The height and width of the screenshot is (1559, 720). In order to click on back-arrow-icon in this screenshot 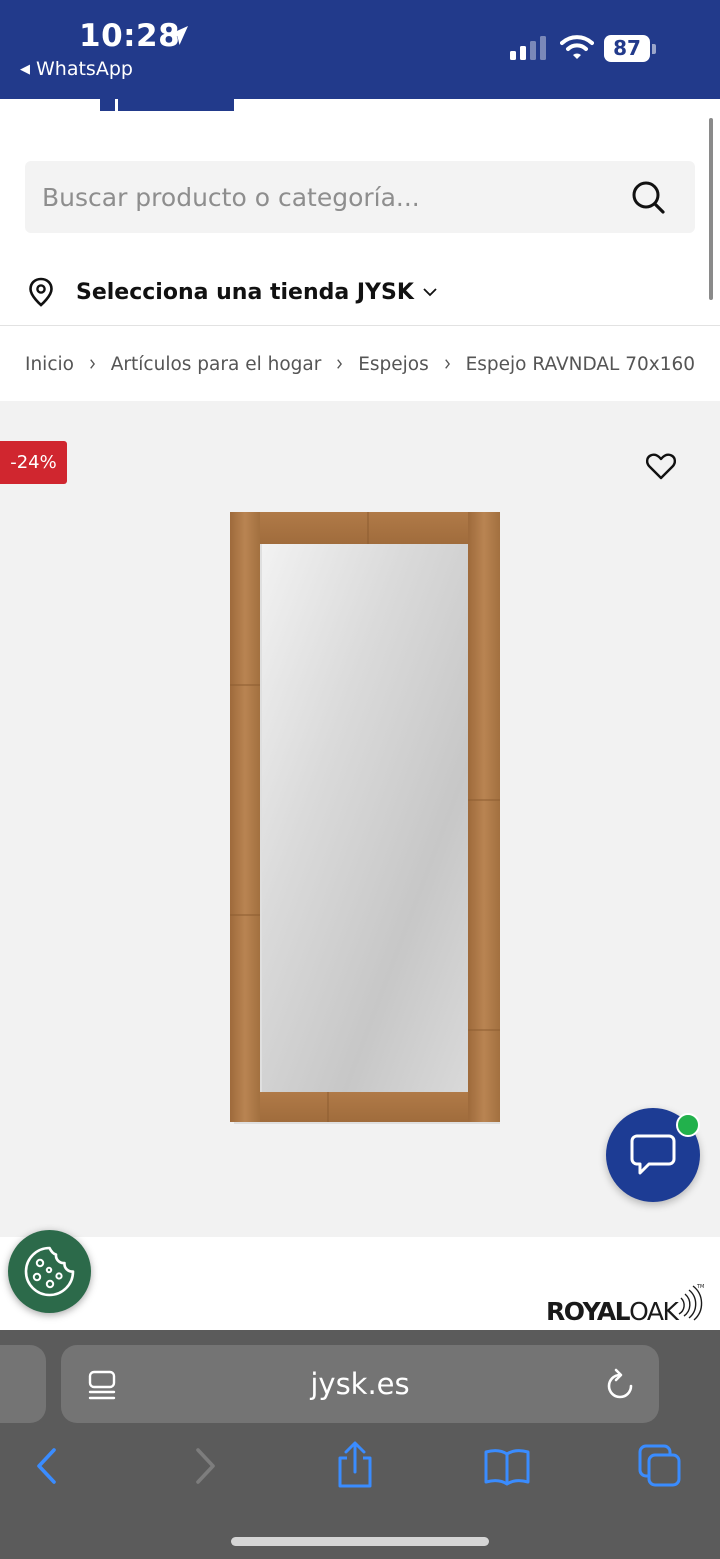, I will do `click(47, 1466)`.